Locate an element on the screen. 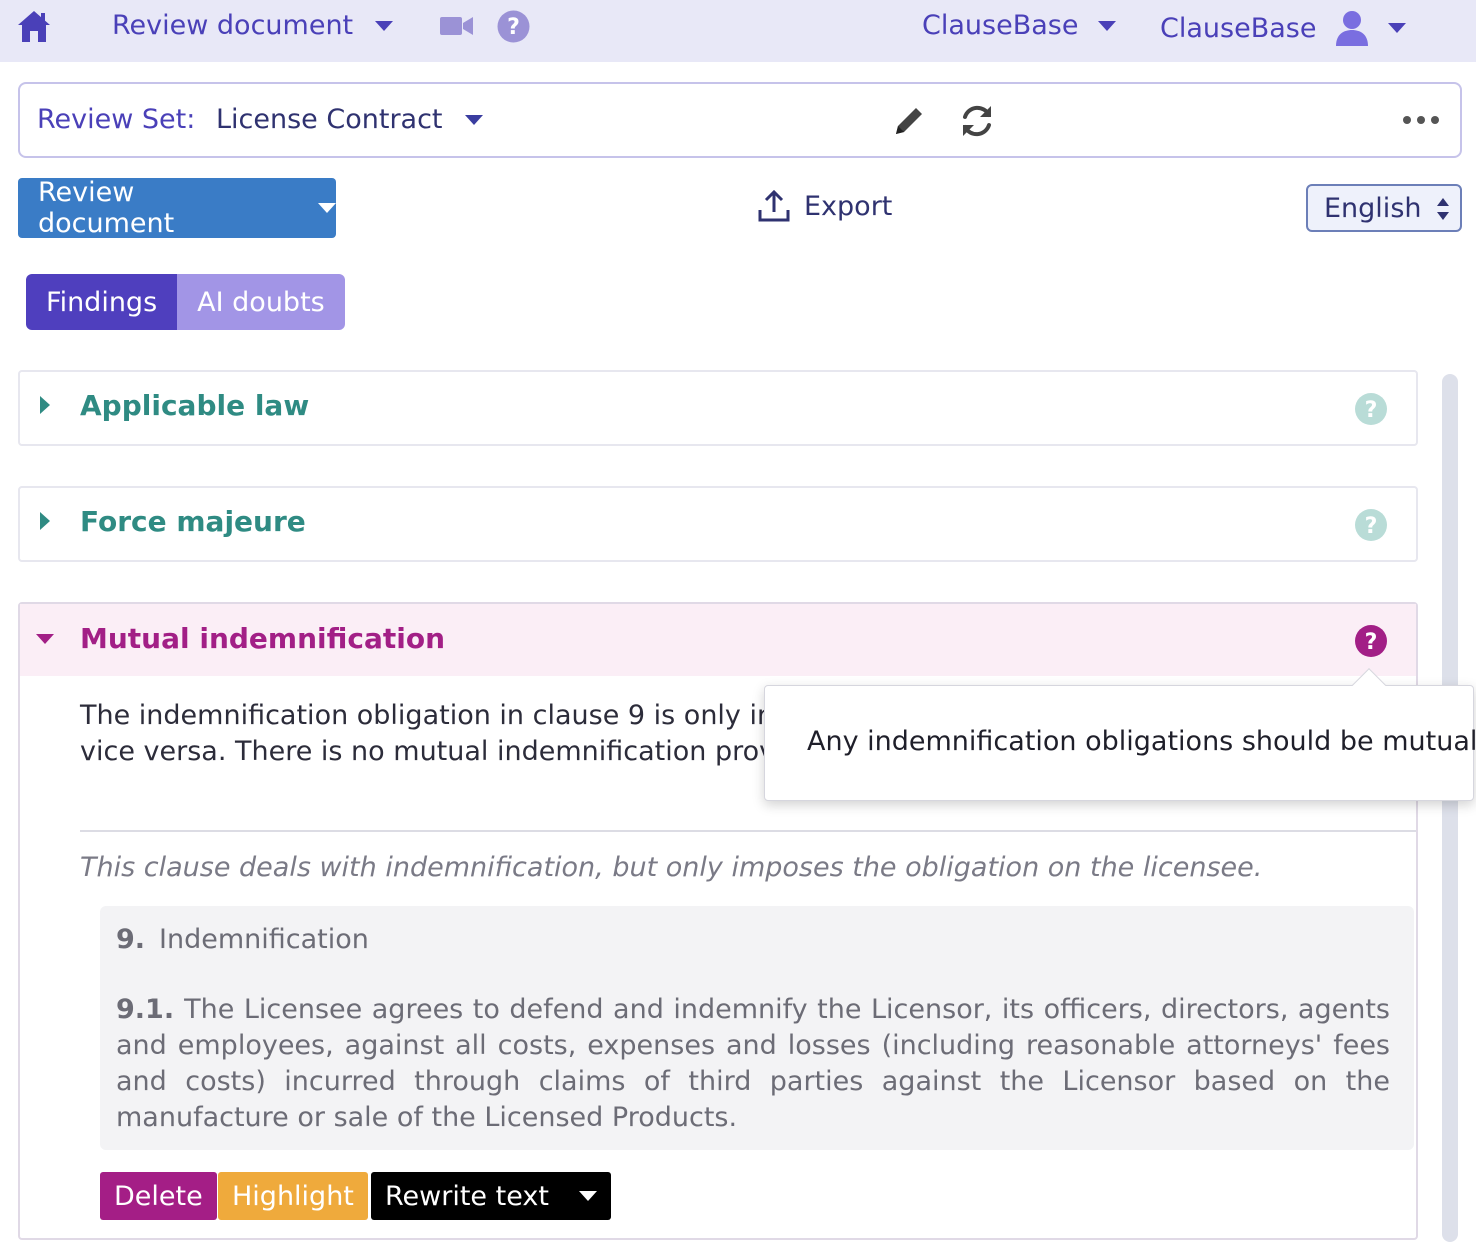  refresh-icon is located at coordinates (977, 121).